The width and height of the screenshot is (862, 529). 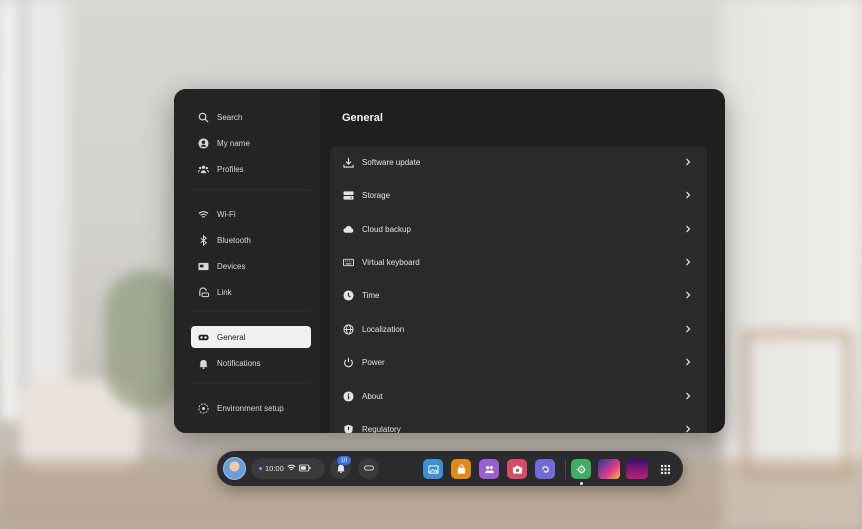 I want to click on settings-app, so click(x=581, y=469).